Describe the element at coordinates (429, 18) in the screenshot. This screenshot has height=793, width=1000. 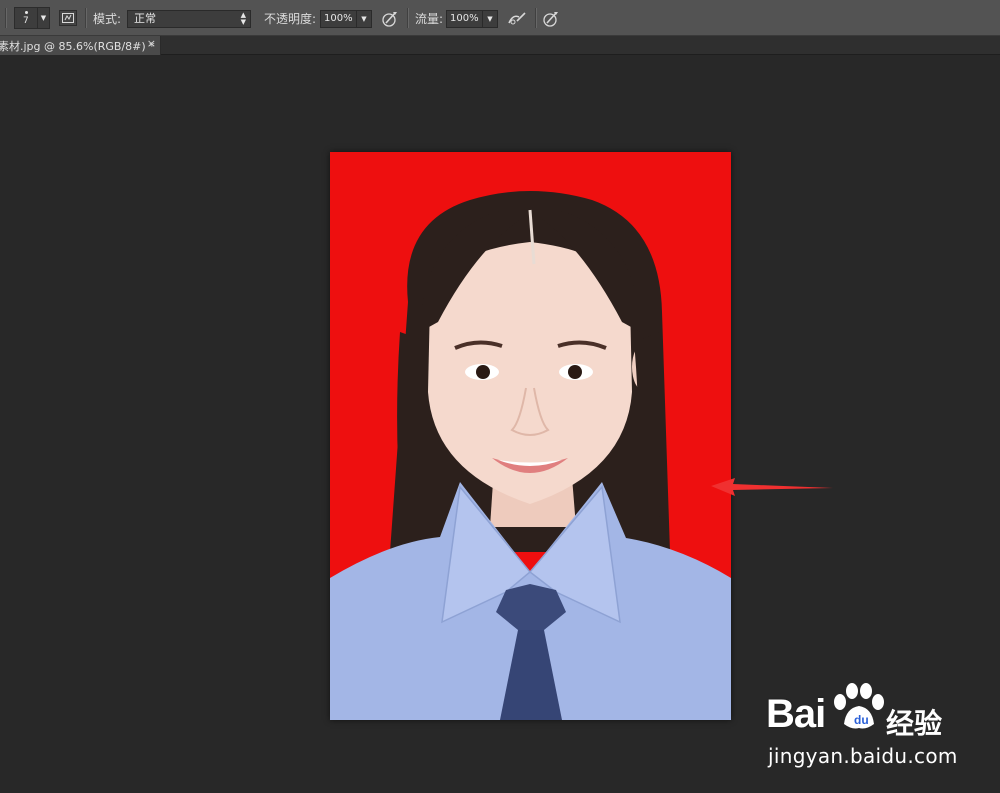
I see `flow-label: 流量:` at that location.